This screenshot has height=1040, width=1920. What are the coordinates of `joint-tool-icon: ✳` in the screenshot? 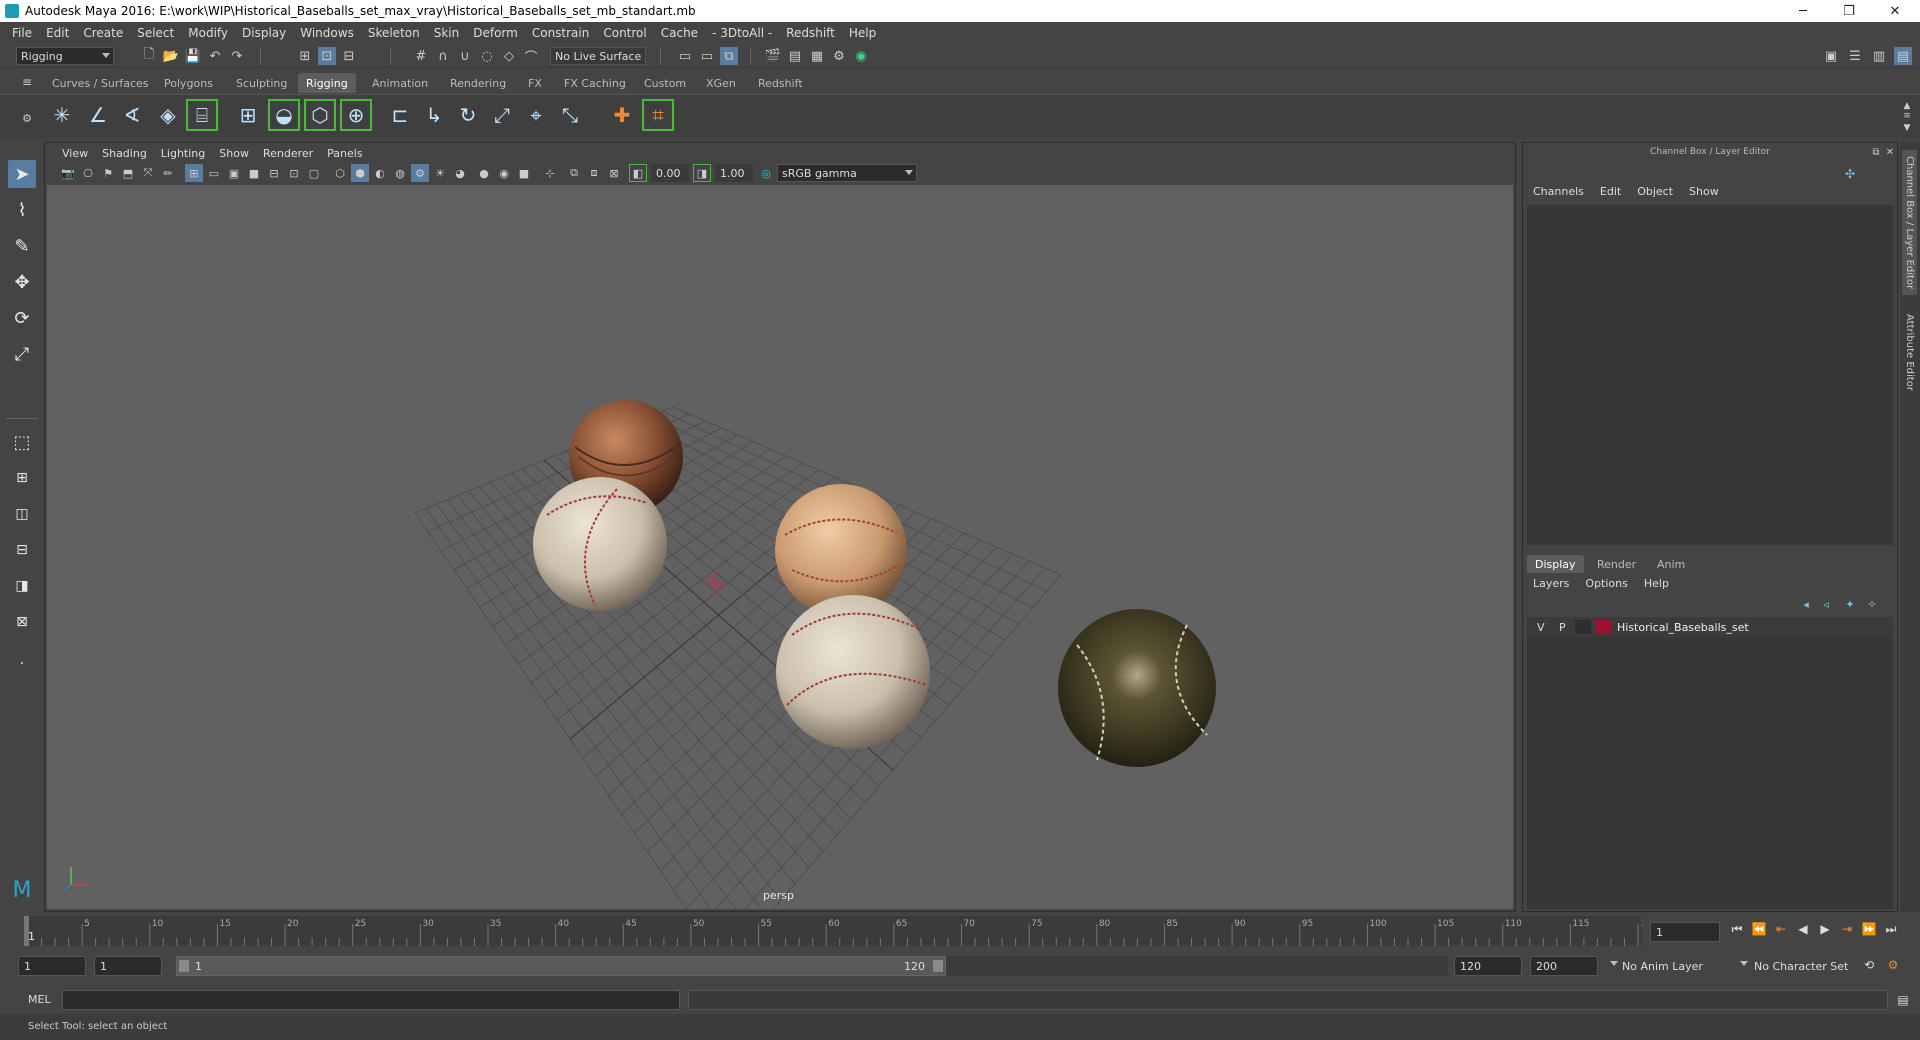 It's located at (62, 115).